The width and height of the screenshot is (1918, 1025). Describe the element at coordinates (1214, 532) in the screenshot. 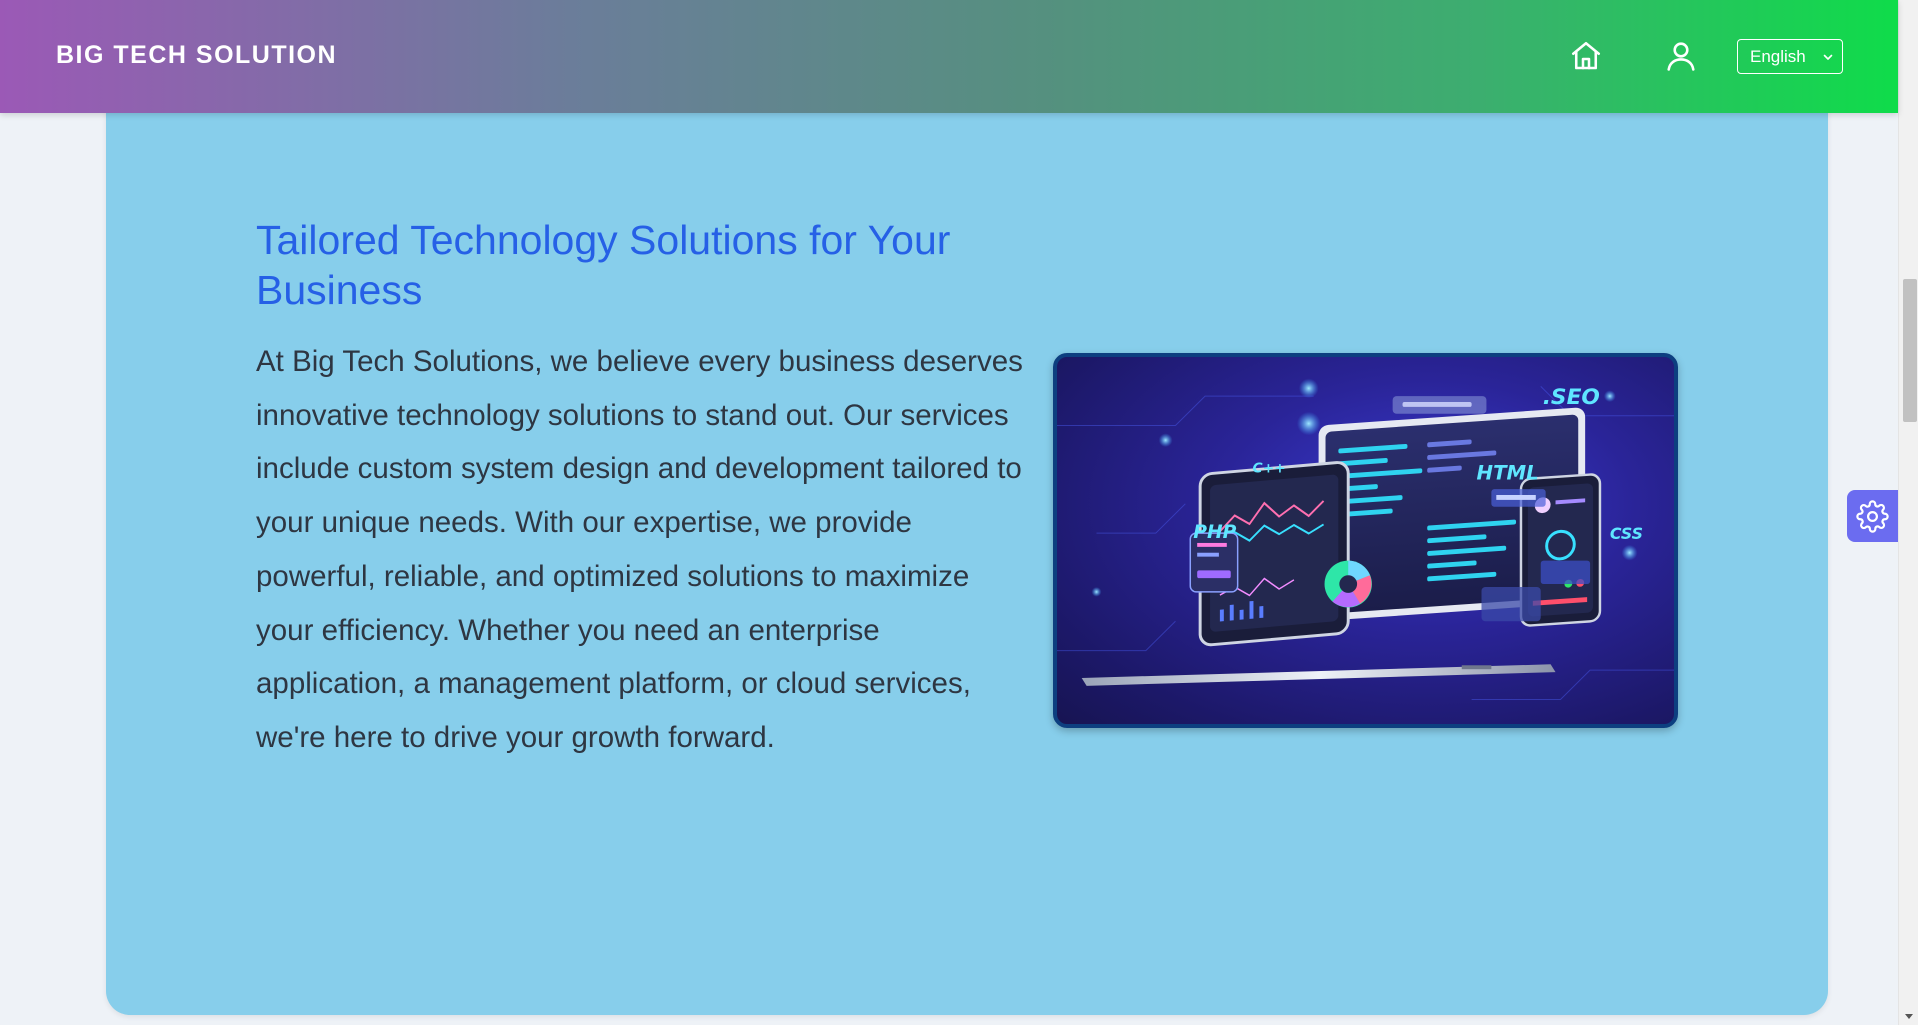

I see `php-label: PHP` at that location.